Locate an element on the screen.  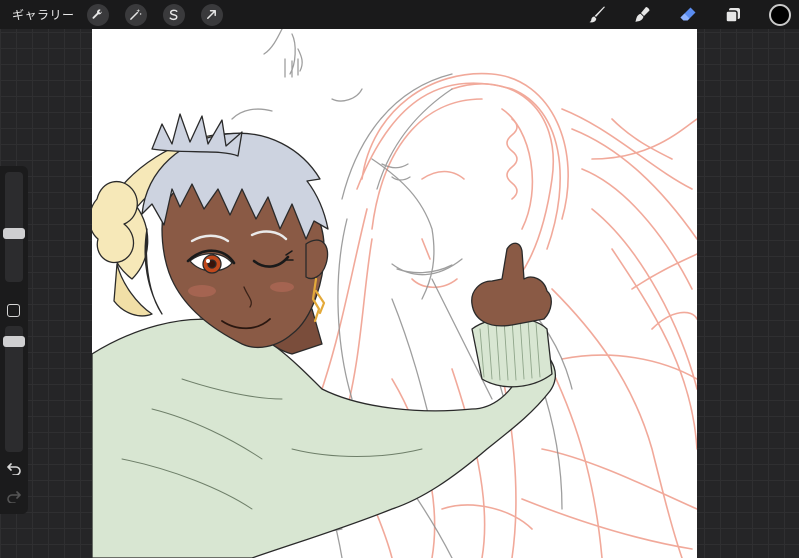
gallery-button: ギャラリー is located at coordinates (43, 14).